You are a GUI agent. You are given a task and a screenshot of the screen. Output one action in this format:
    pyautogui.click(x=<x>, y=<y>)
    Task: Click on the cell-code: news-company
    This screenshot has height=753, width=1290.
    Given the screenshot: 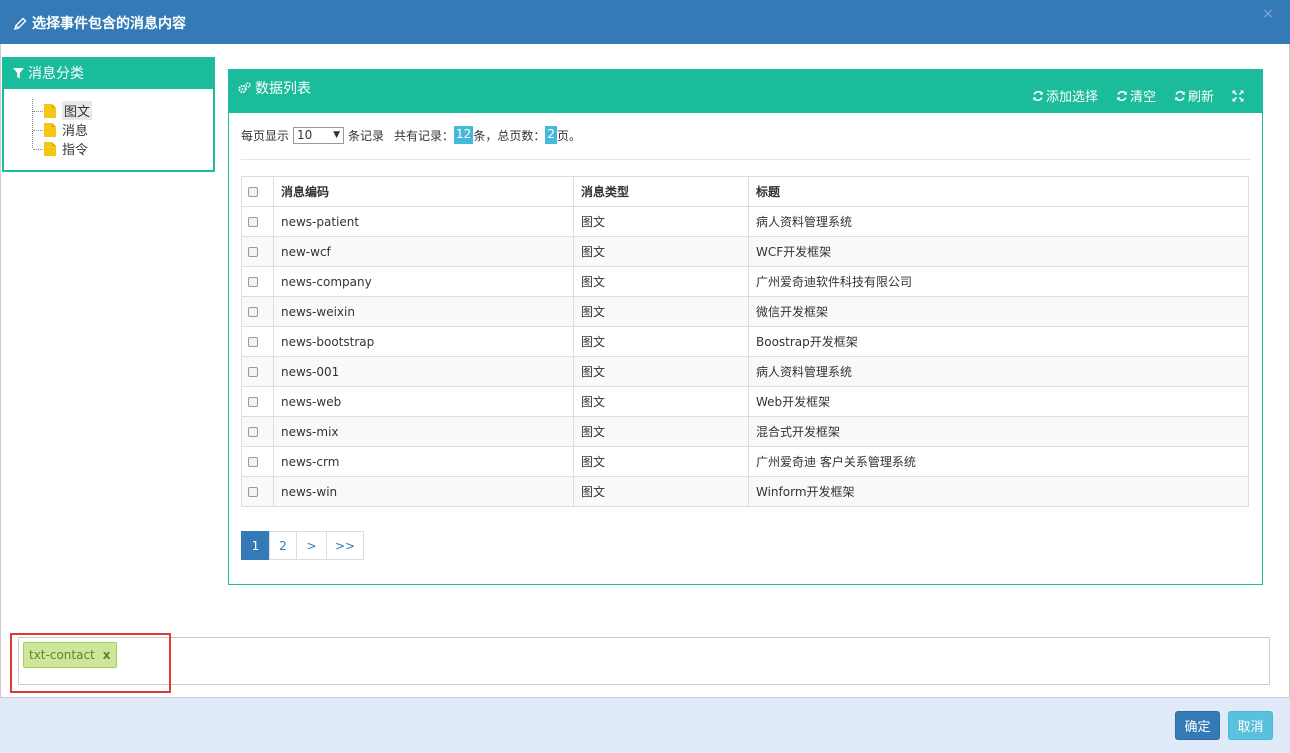 What is the action you would take?
    pyautogui.click(x=423, y=281)
    